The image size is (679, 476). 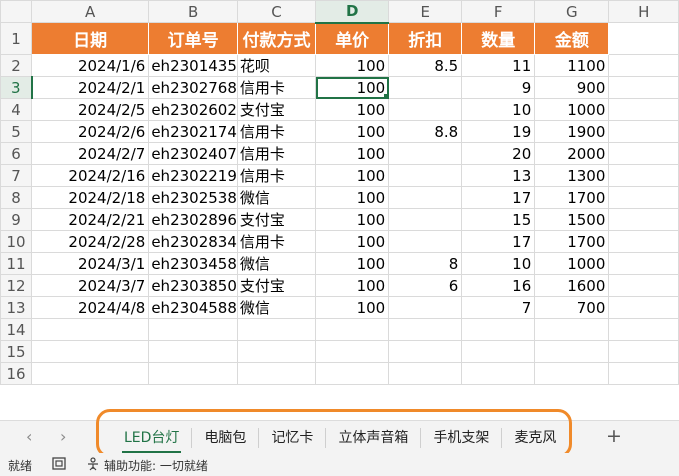 What do you see at coordinates (193, 109) in the screenshot?
I see `cell-b4: eh2302602` at bounding box center [193, 109].